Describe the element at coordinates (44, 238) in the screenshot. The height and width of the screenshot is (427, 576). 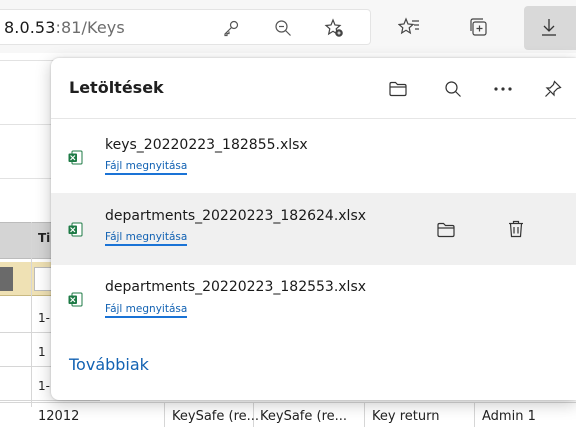
I see `table-header-label: Ti` at that location.